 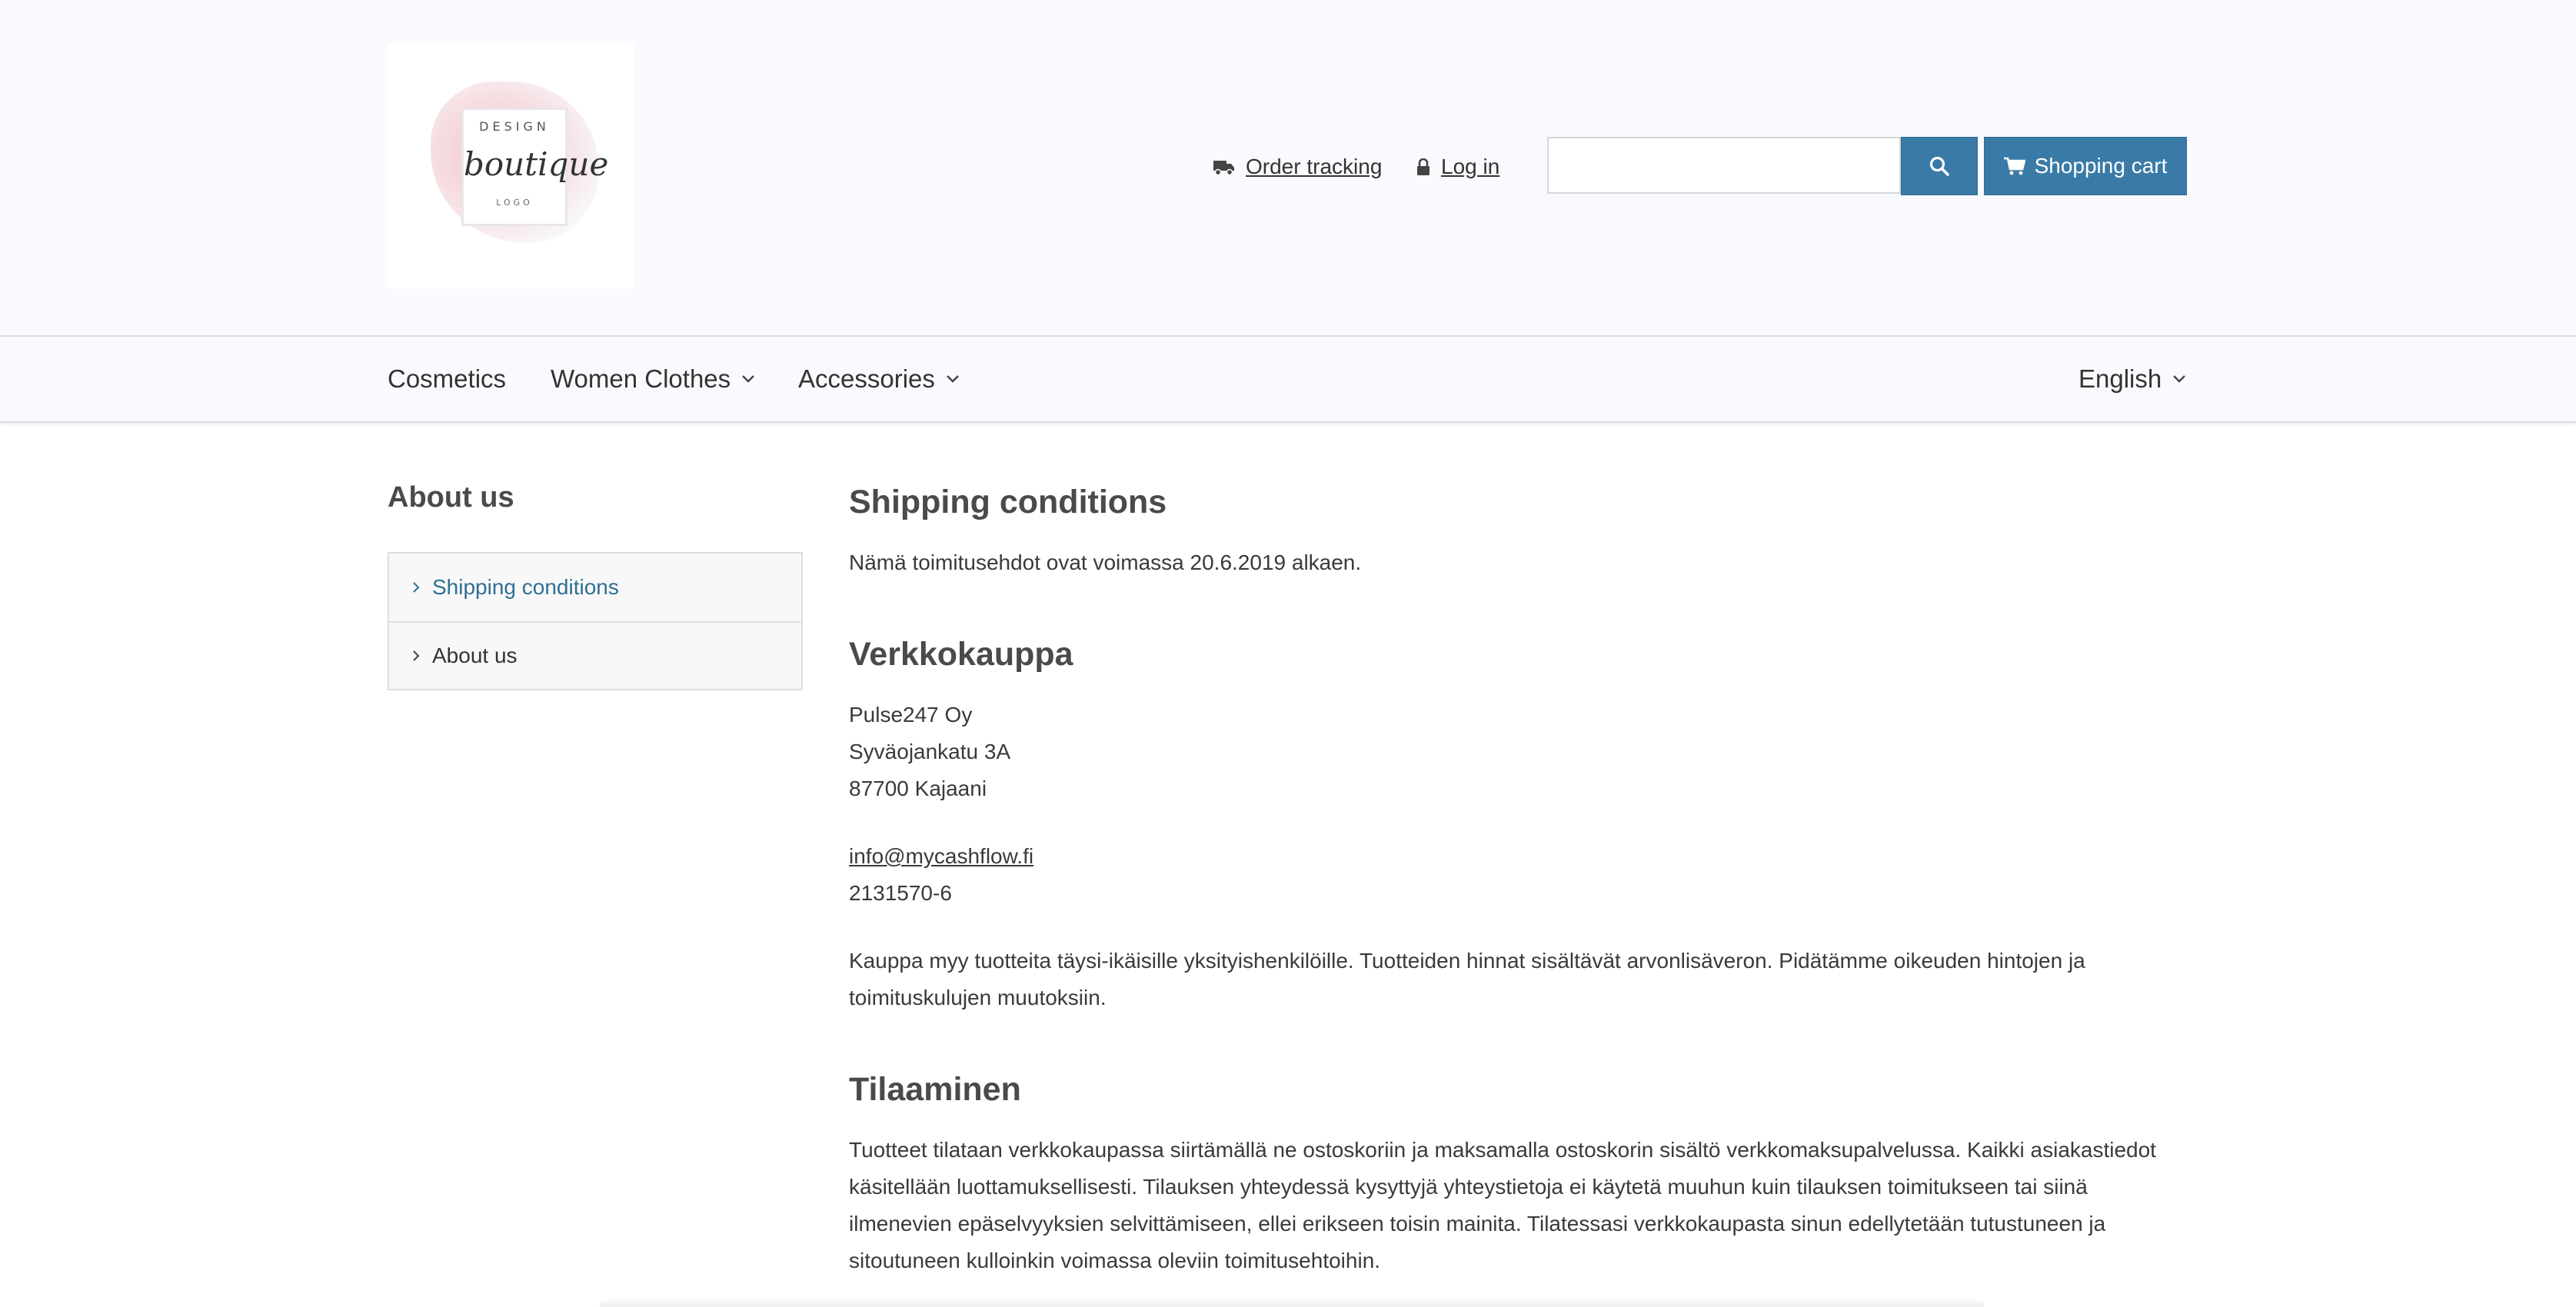 I want to click on login-link: Log in, so click(x=1457, y=167).